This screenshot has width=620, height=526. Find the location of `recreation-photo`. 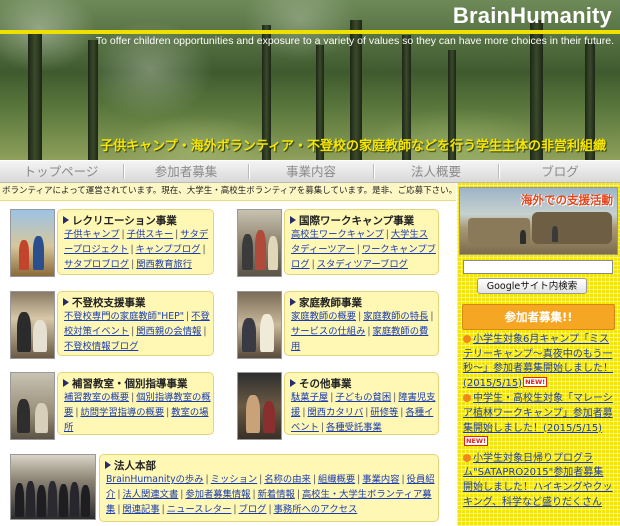

recreation-photo is located at coordinates (32, 243).